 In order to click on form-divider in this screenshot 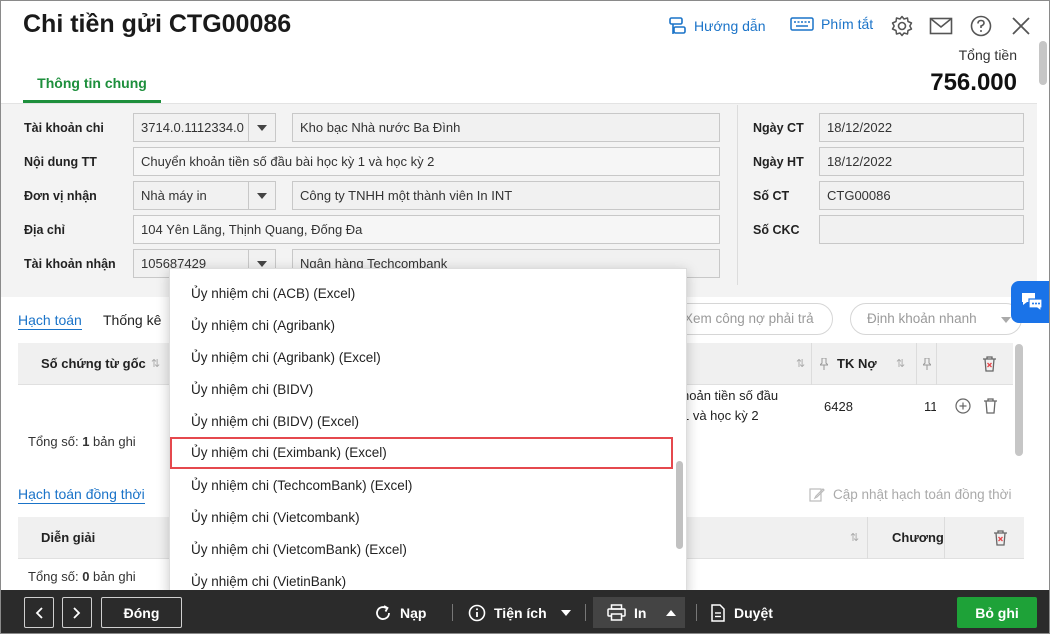, I will do `click(737, 195)`.